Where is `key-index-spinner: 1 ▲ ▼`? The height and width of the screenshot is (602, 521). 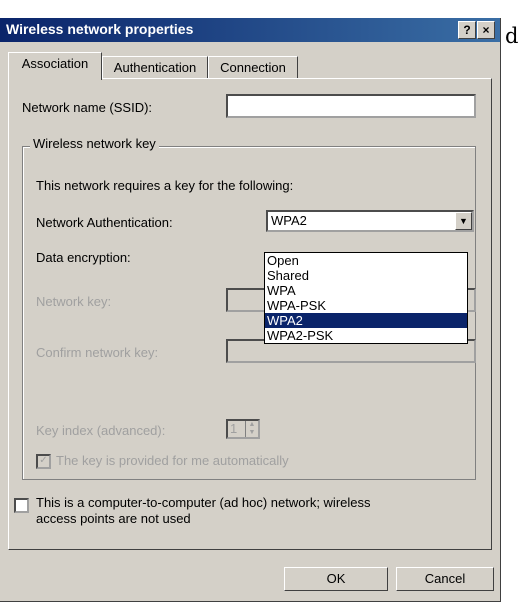 key-index-spinner: 1 ▲ ▼ is located at coordinates (243, 429).